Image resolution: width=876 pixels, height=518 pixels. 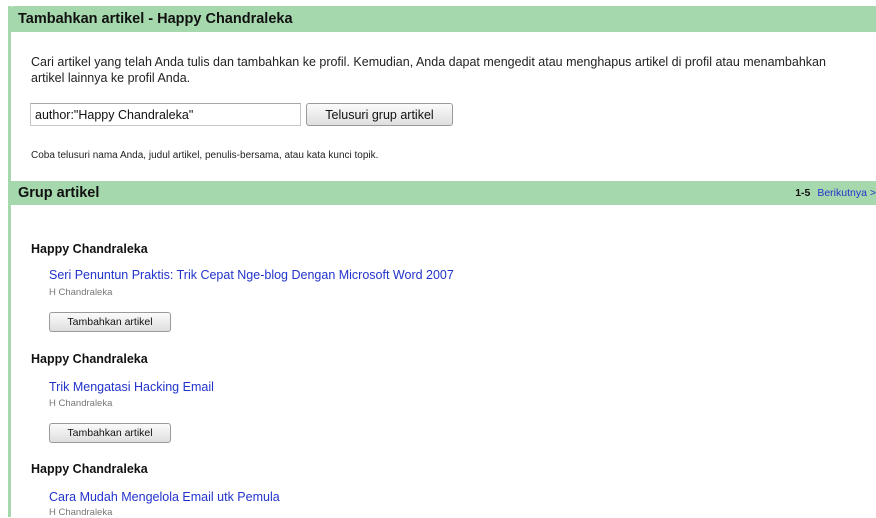 What do you see at coordinates (165, 114) in the screenshot?
I see `search-input` at bounding box center [165, 114].